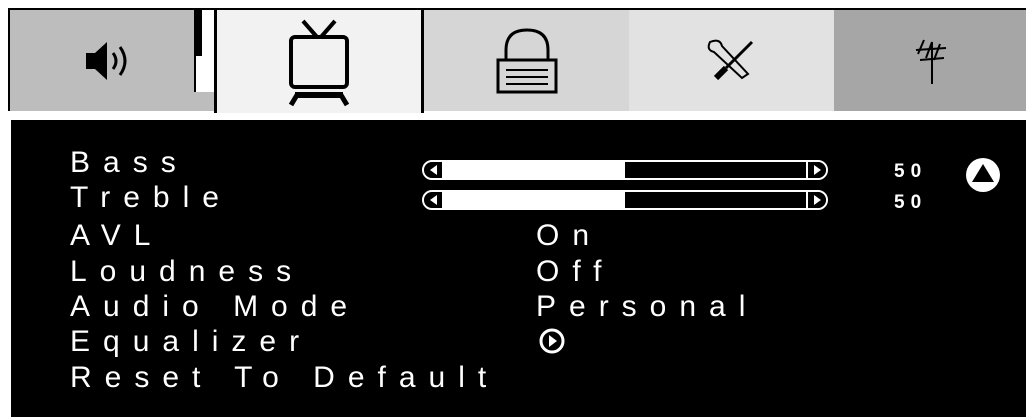 The height and width of the screenshot is (417, 1026). I want to click on tv-icon, so click(319, 62).